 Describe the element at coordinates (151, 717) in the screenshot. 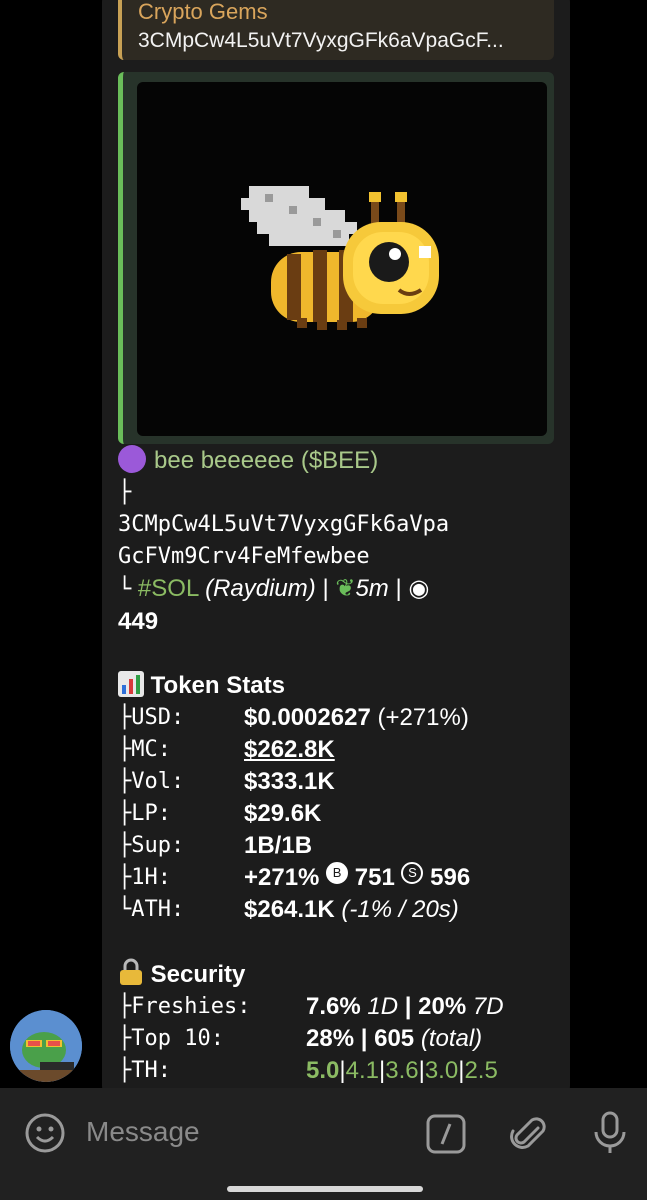

I see `stat-key: ├USD:` at that location.